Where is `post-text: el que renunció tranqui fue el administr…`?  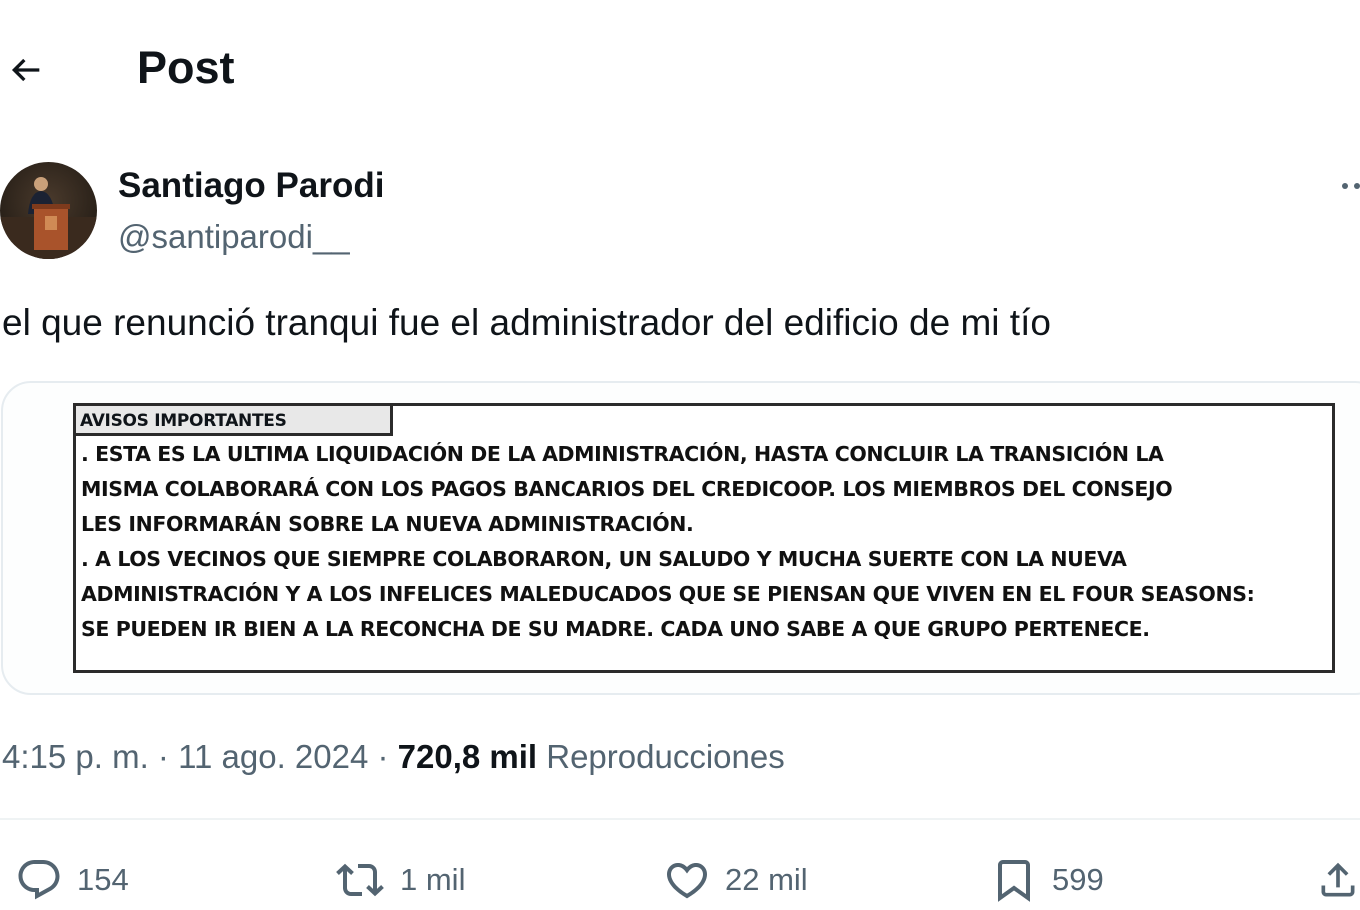 post-text: el que renunció tranqui fue el administr… is located at coordinates (526, 322).